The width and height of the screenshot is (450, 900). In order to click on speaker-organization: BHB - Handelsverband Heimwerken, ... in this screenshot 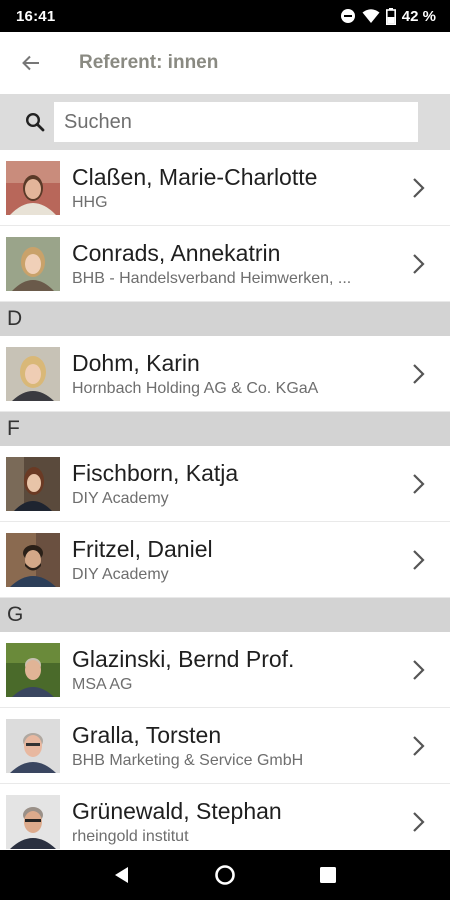, I will do `click(212, 278)`.